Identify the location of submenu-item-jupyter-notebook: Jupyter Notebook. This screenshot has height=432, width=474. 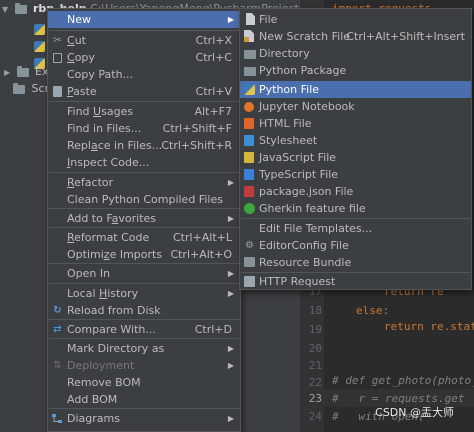
(355, 106).